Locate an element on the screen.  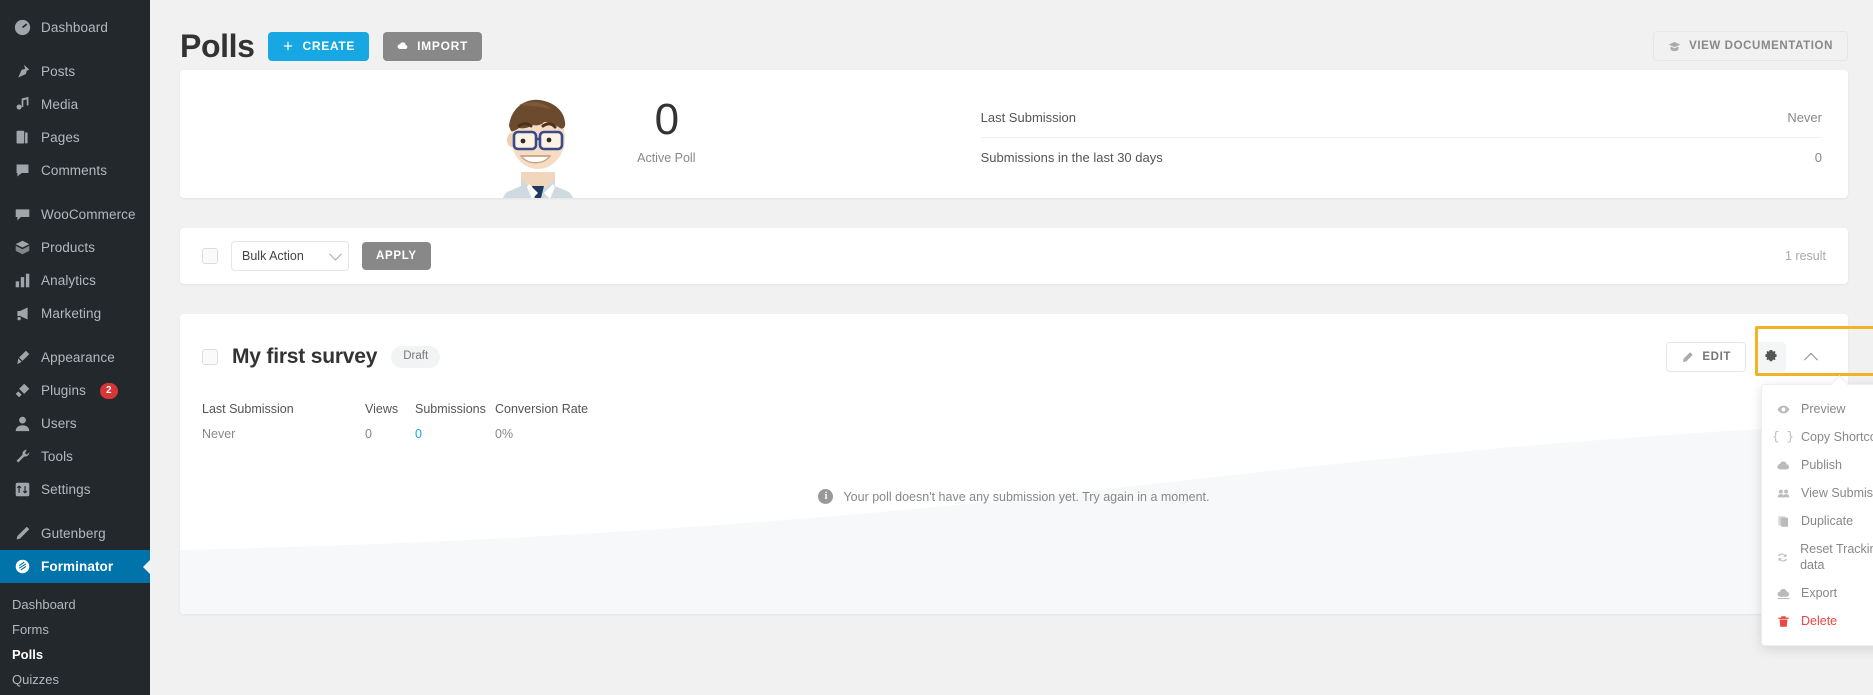
poll-actions: EDIT is located at coordinates (1746, 357).